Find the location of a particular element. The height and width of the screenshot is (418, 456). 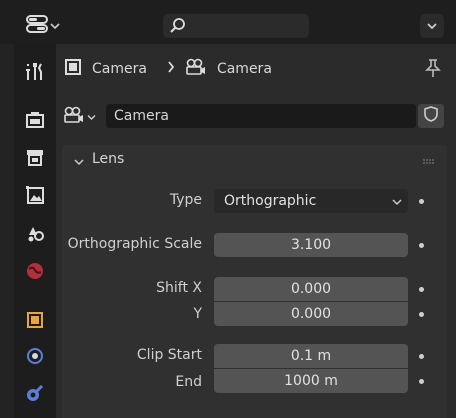

ortho-scale-field: 3.100 is located at coordinates (311, 245).